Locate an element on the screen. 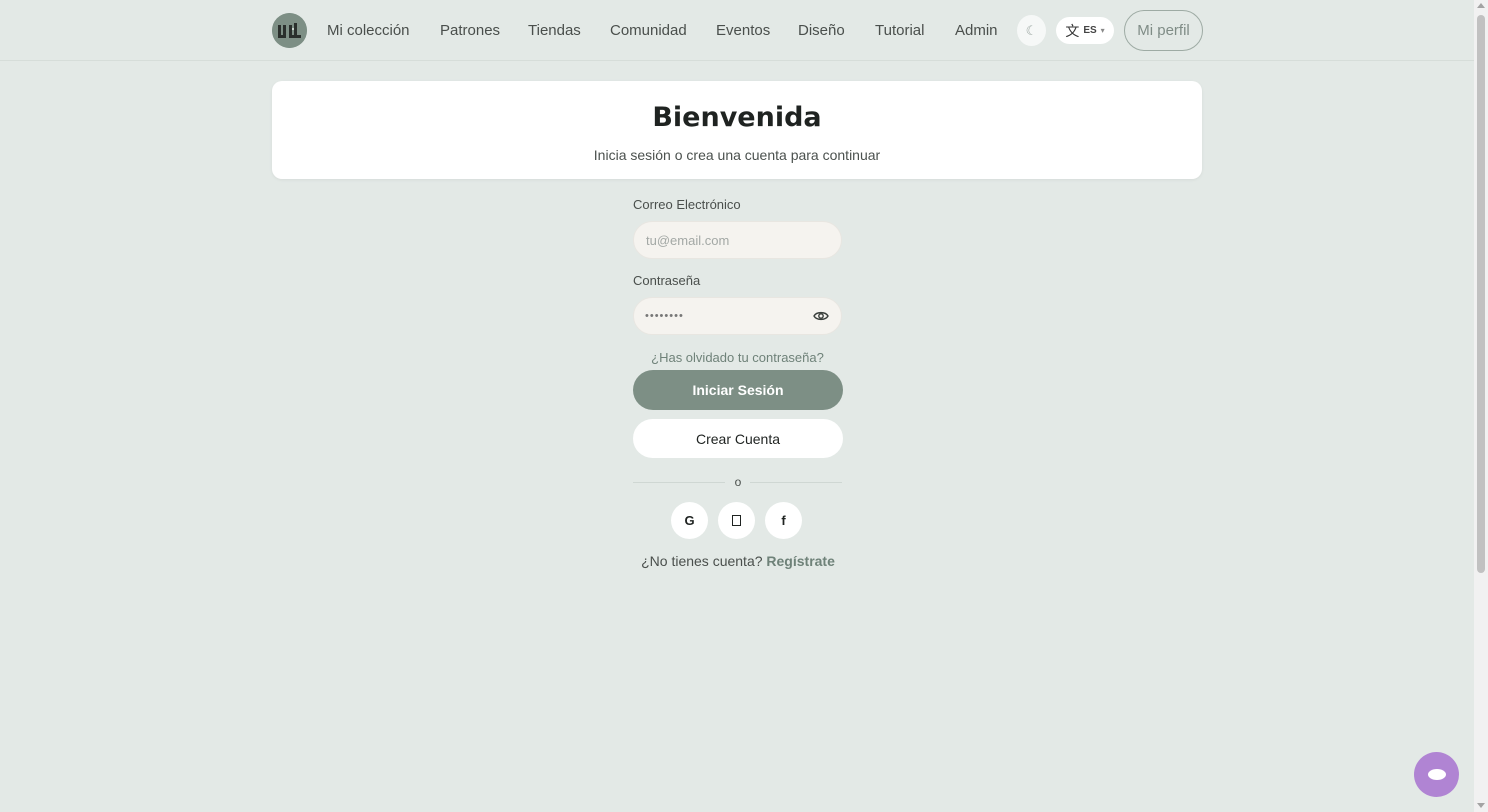  nav-item-admin: Admin is located at coordinates (976, 31).